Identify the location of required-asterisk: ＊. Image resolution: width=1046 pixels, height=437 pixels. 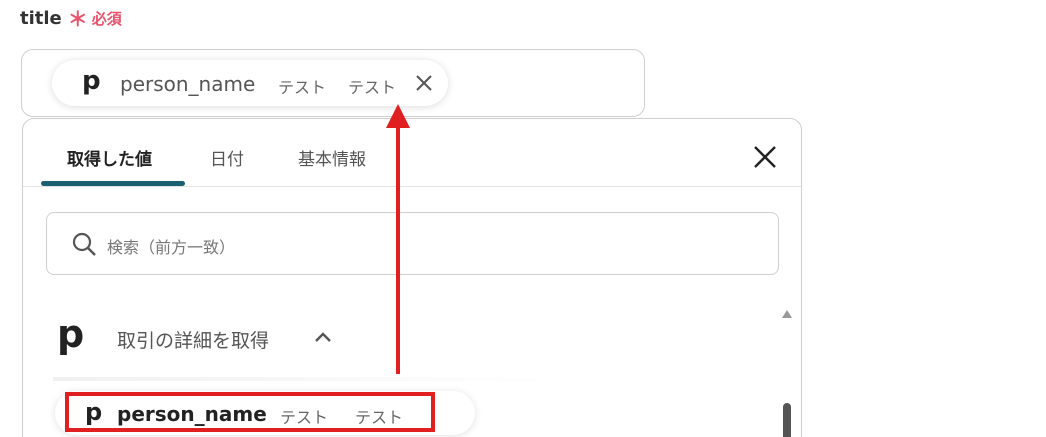
(77, 18).